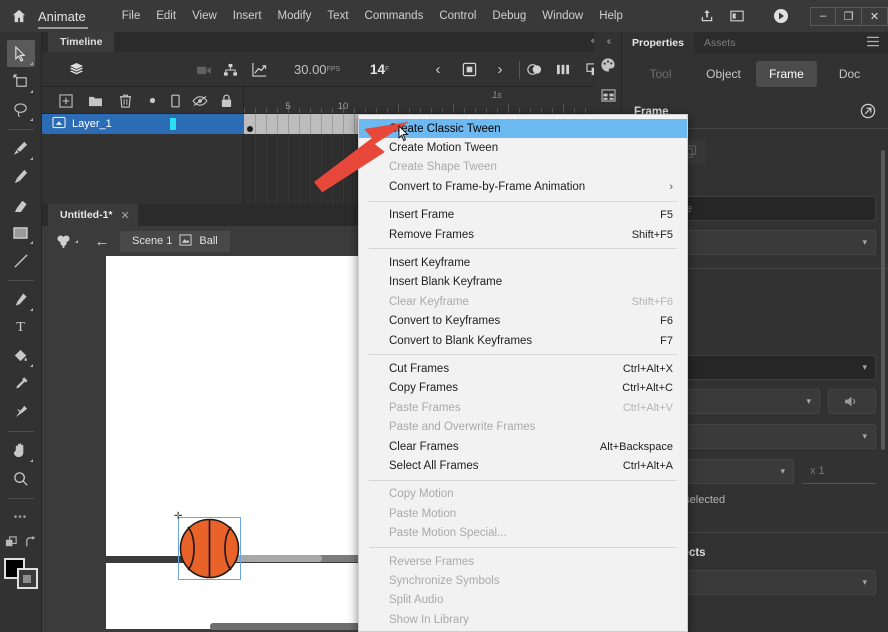  What do you see at coordinates (20, 53) in the screenshot?
I see `selection-tool` at bounding box center [20, 53].